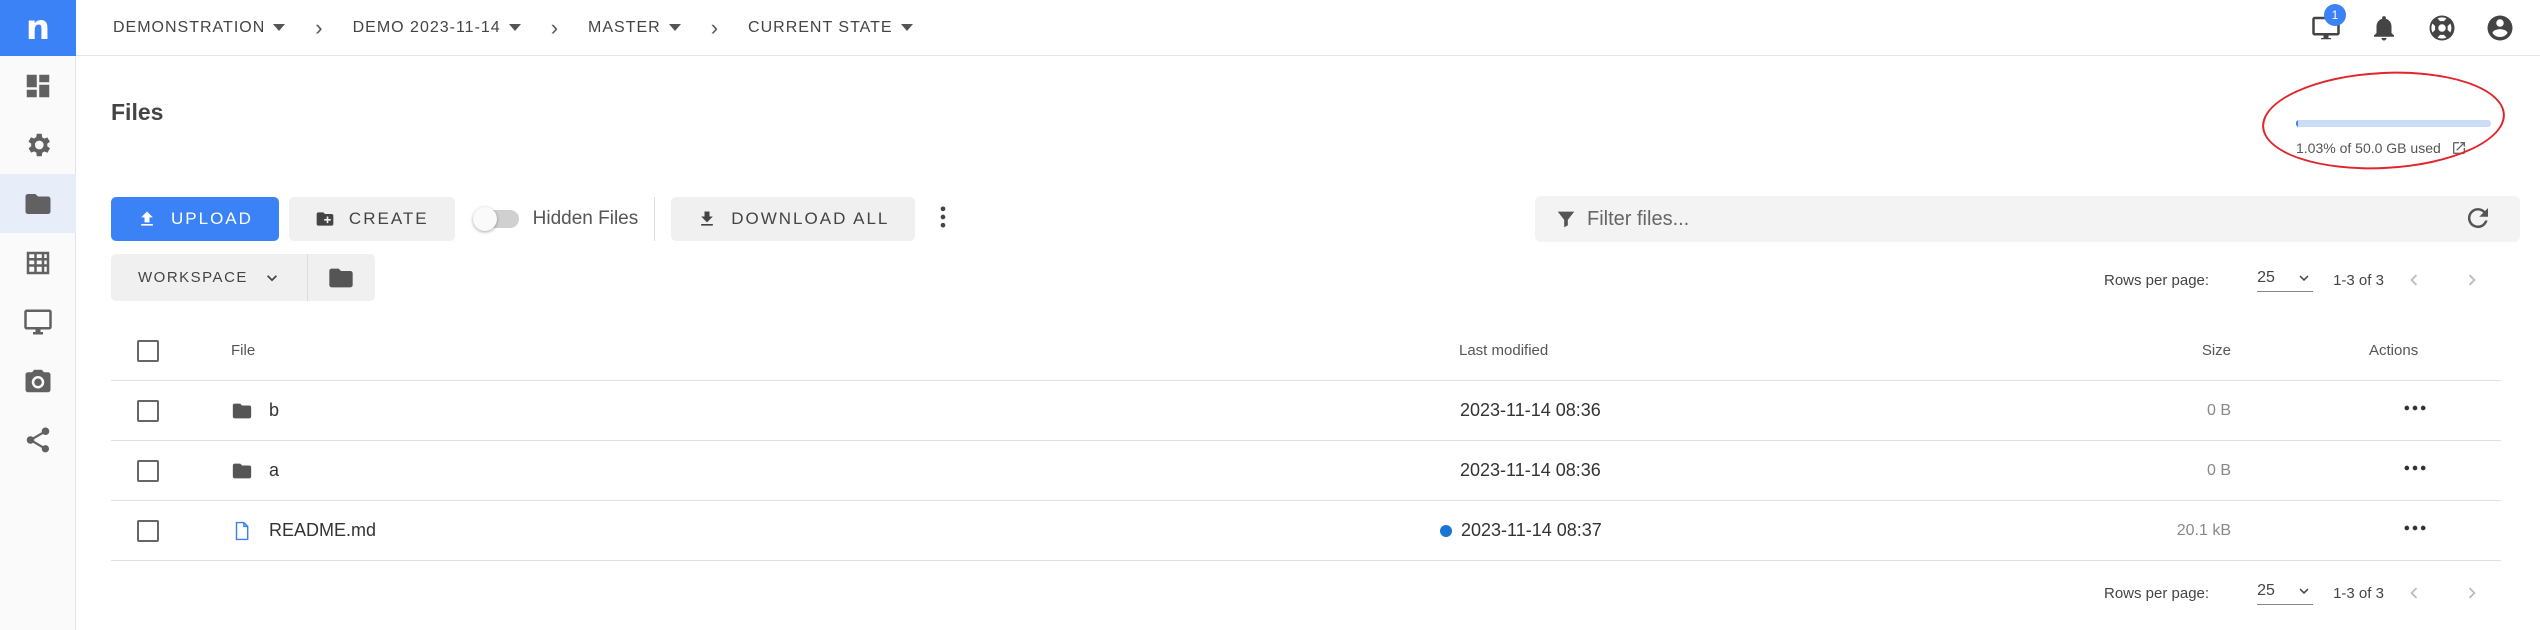 This screenshot has height=630, width=2540. What do you see at coordinates (1306, 411) in the screenshot?
I see `table-row: b 2023-11-14 08:36 0 B` at bounding box center [1306, 411].